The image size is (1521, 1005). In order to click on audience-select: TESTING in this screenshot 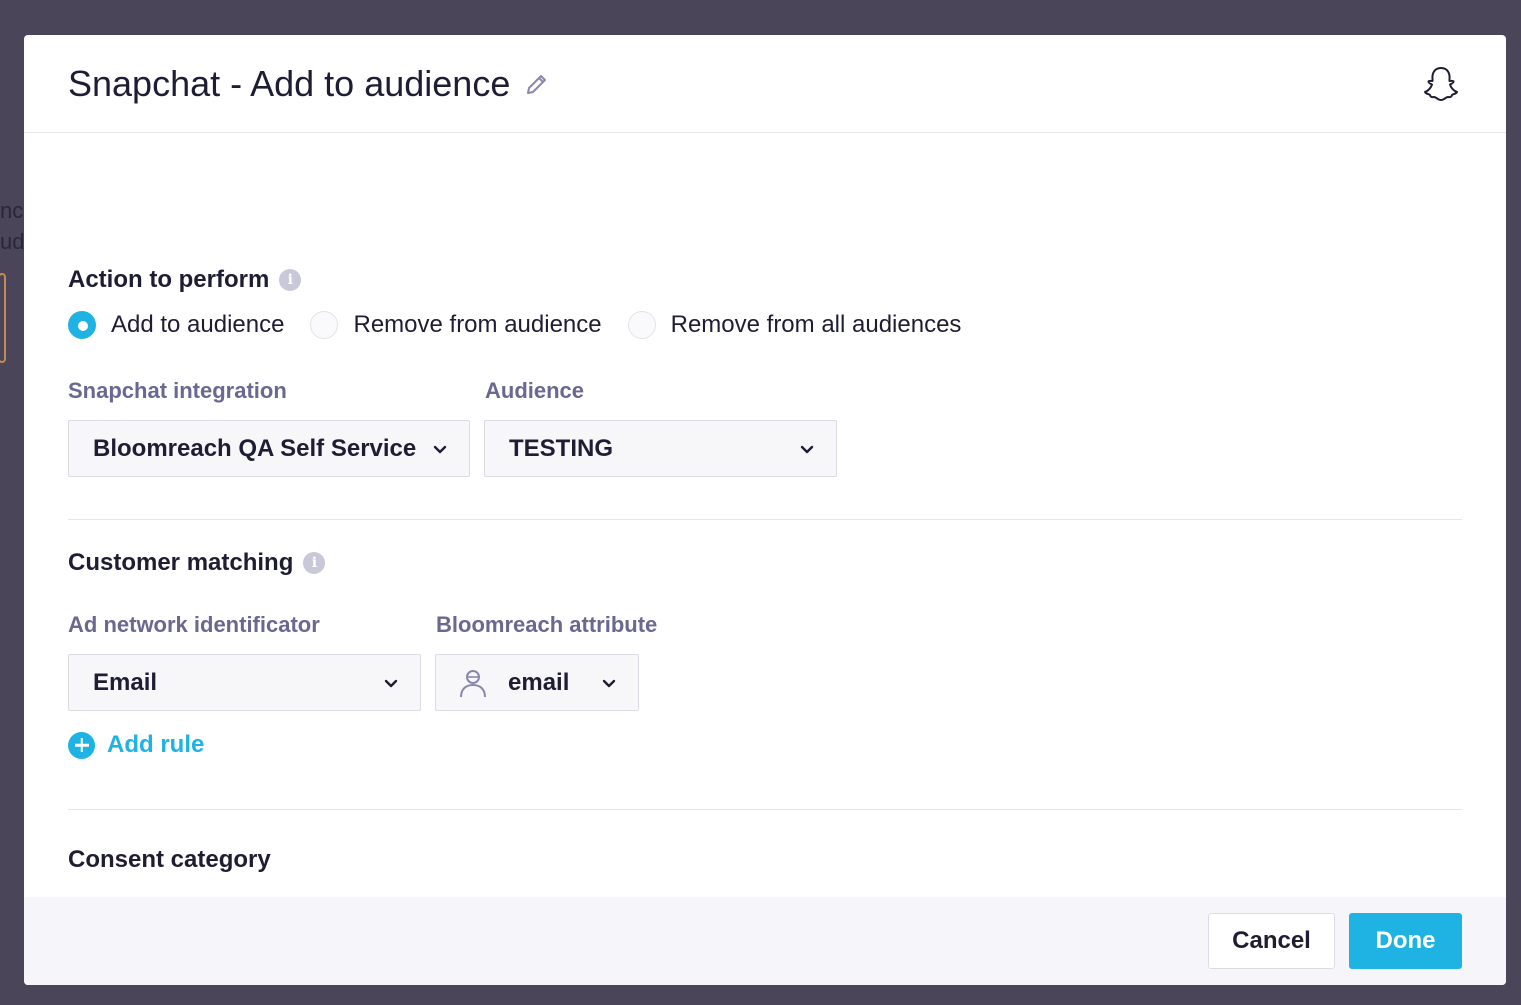, I will do `click(660, 448)`.